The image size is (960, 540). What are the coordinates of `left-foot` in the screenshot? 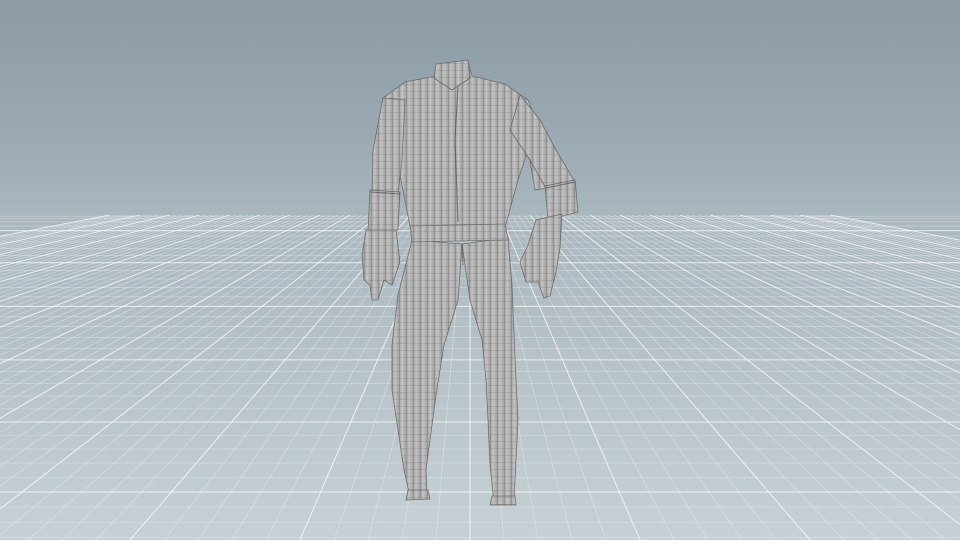 It's located at (418, 495).